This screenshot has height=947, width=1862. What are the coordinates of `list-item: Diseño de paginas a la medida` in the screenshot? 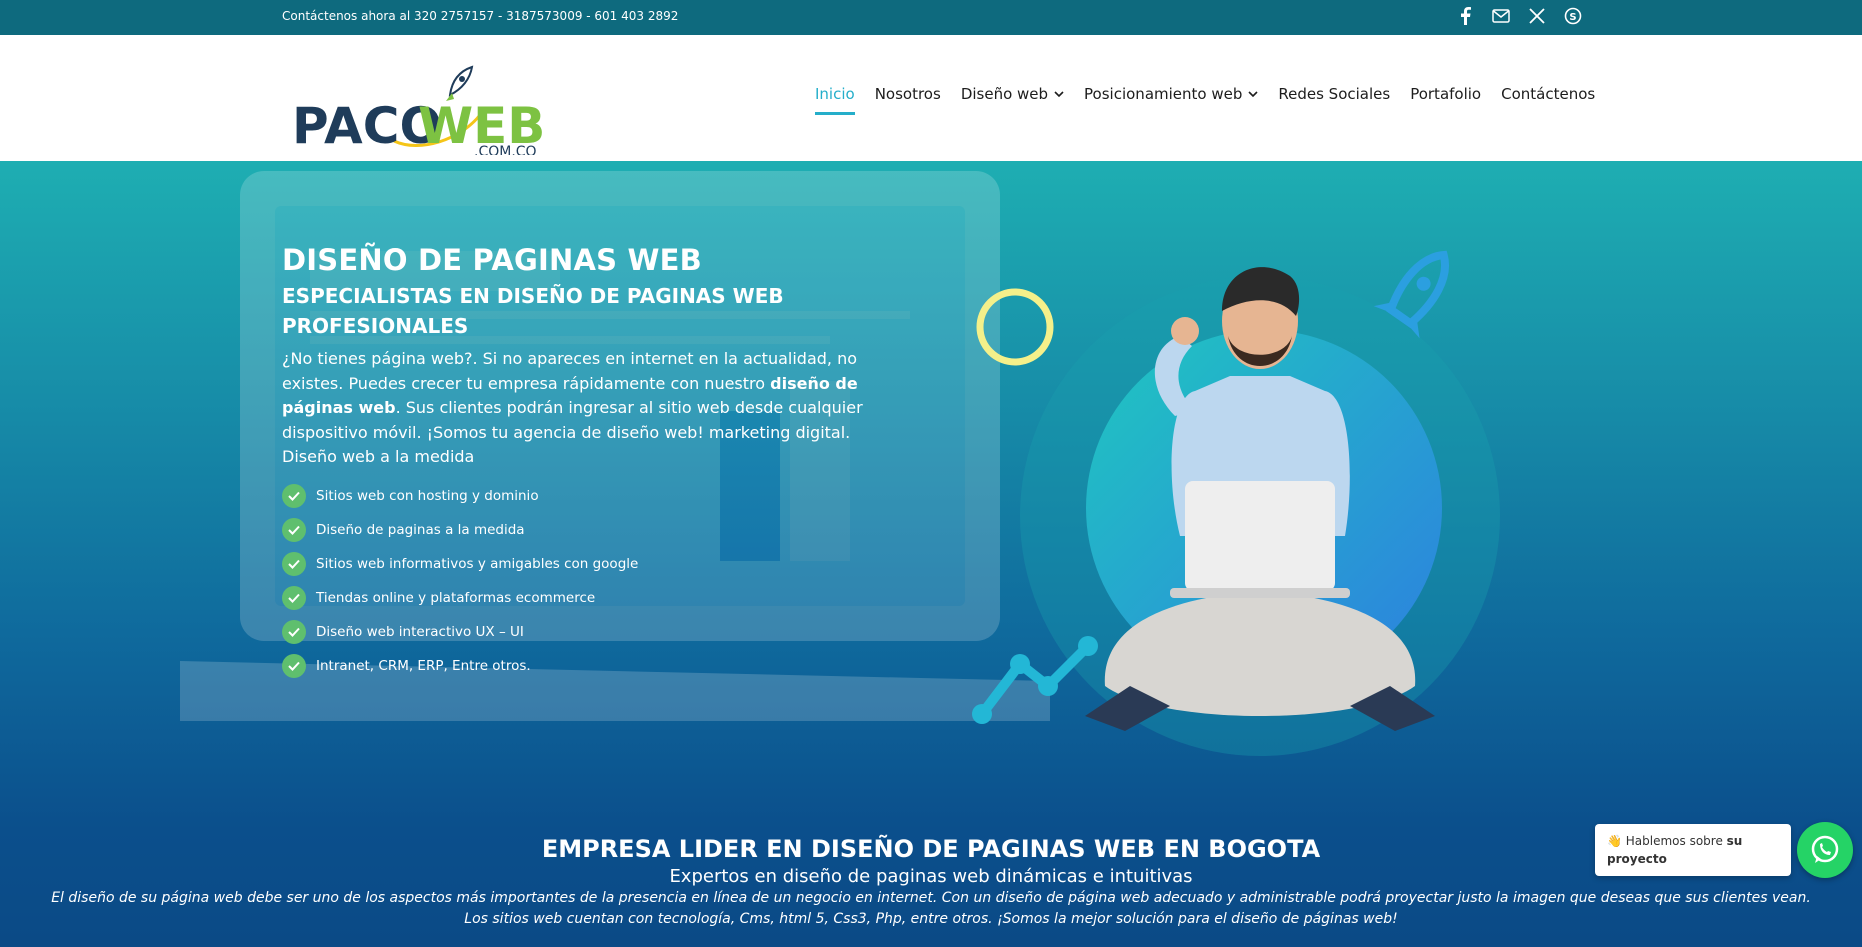 It's located at (460, 530).